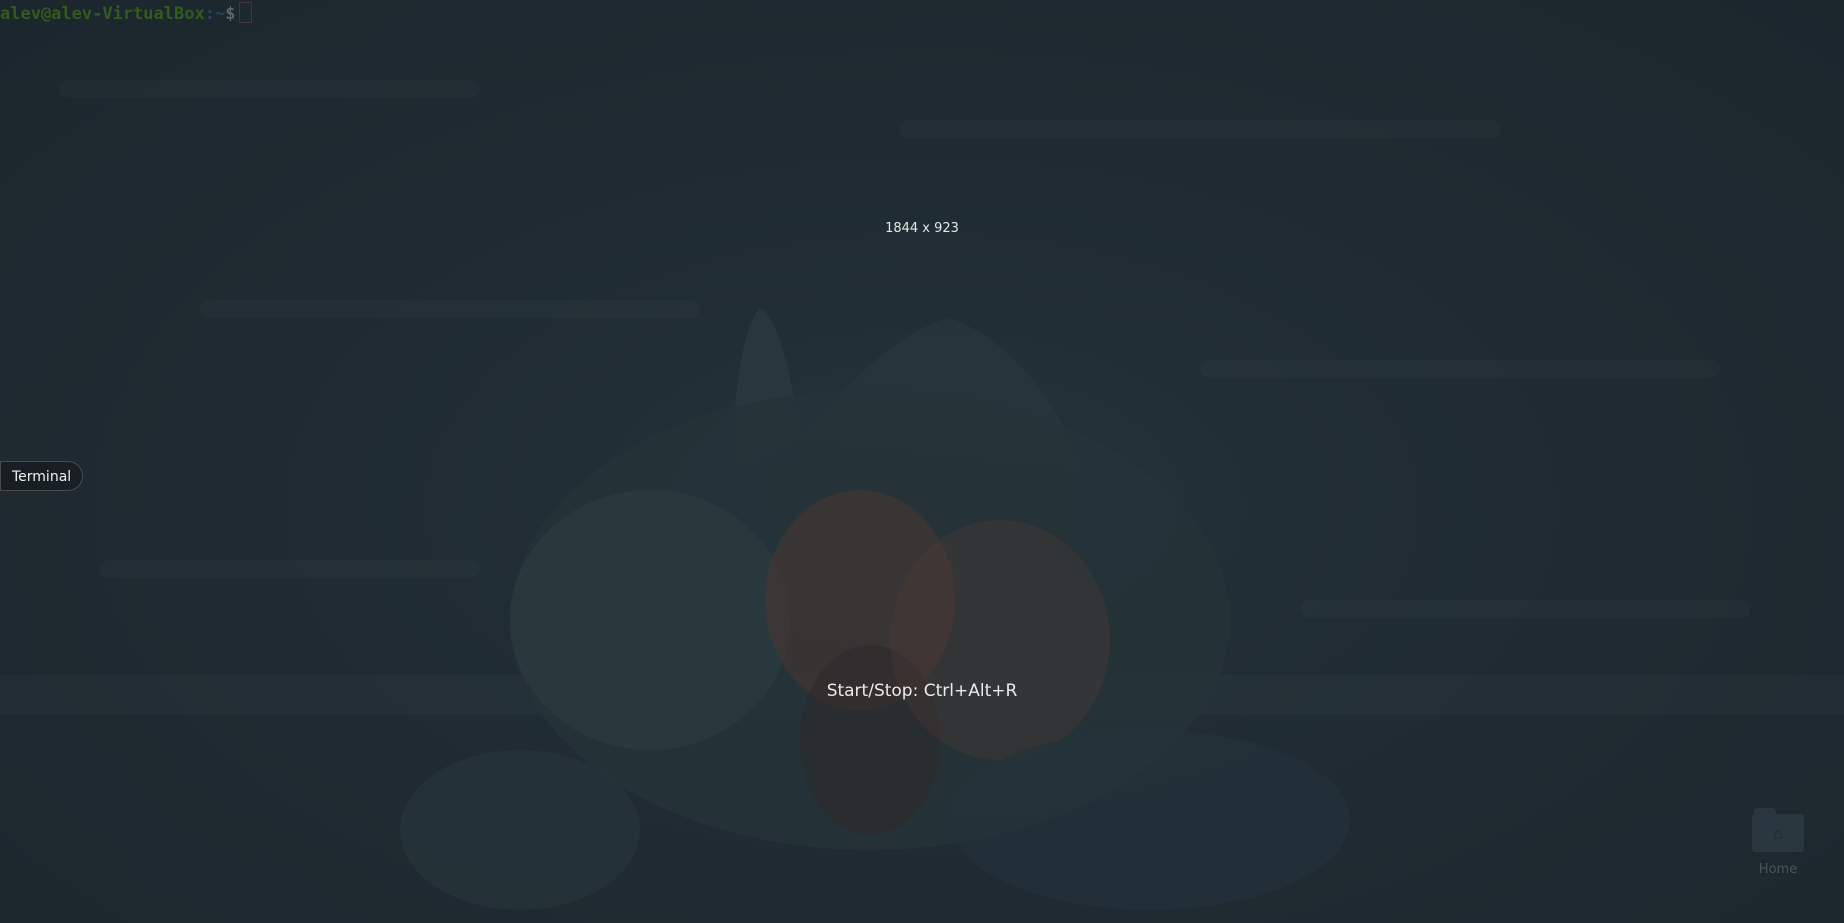  Describe the element at coordinates (922, 691) in the screenshot. I see `recording-shortcut-hint: Start/Stop: Ctrl+Alt+R` at that location.